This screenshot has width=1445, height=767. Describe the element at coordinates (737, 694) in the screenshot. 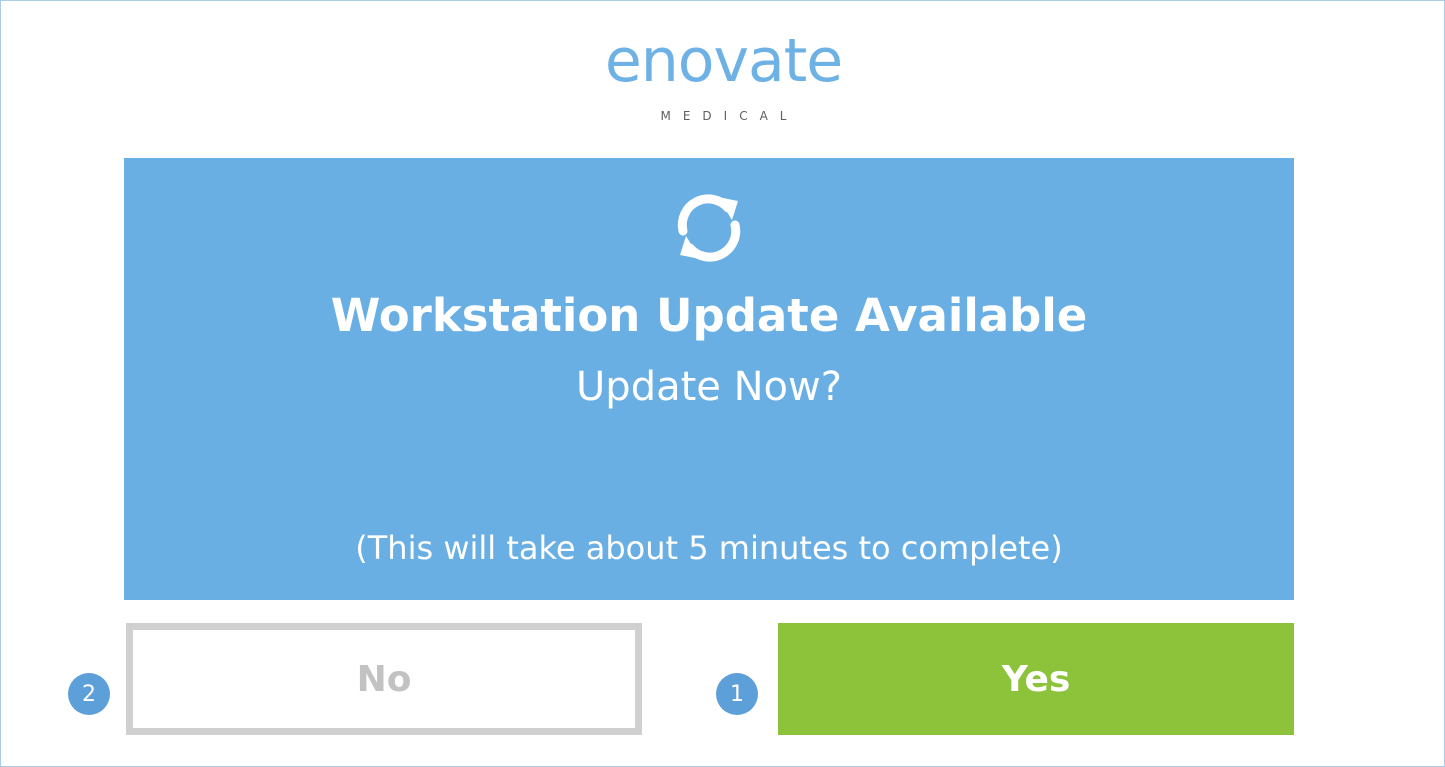

I see `step-badge-yes: 1` at that location.